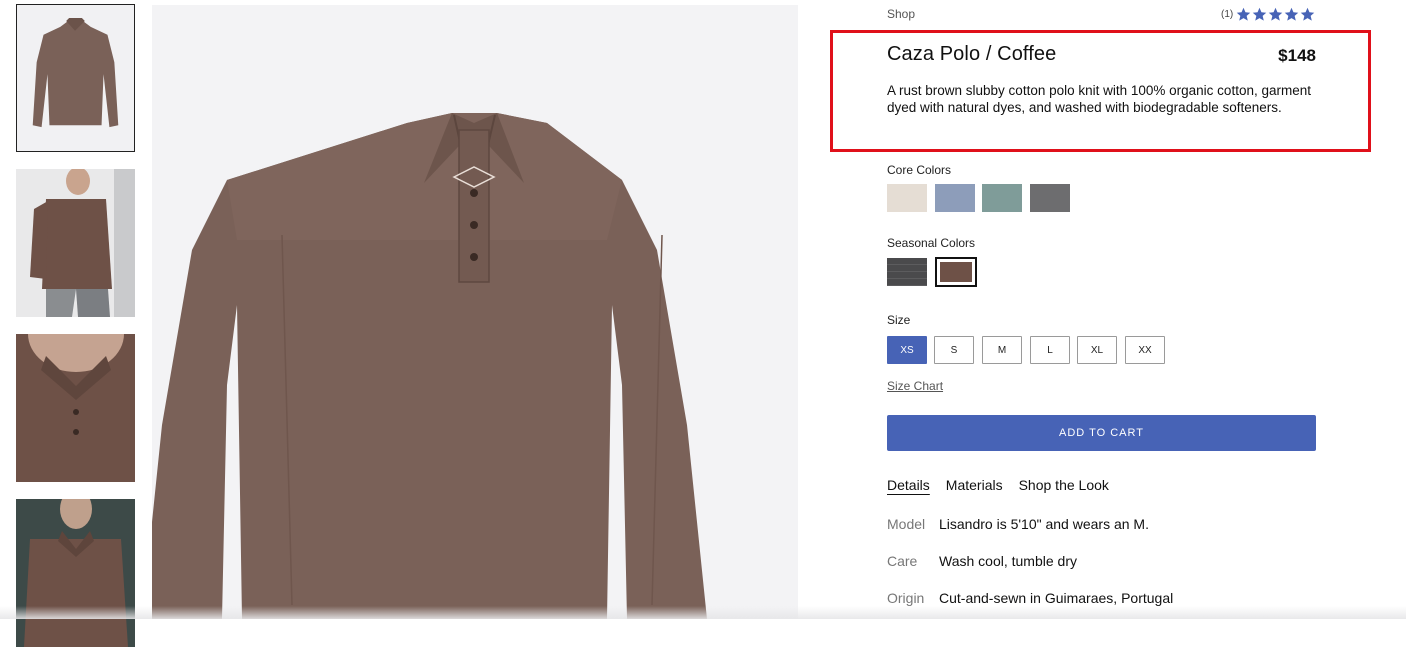 The width and height of the screenshot is (1406, 647). Describe the element at coordinates (1002, 198) in the screenshot. I see `color-swatch-sage` at that location.